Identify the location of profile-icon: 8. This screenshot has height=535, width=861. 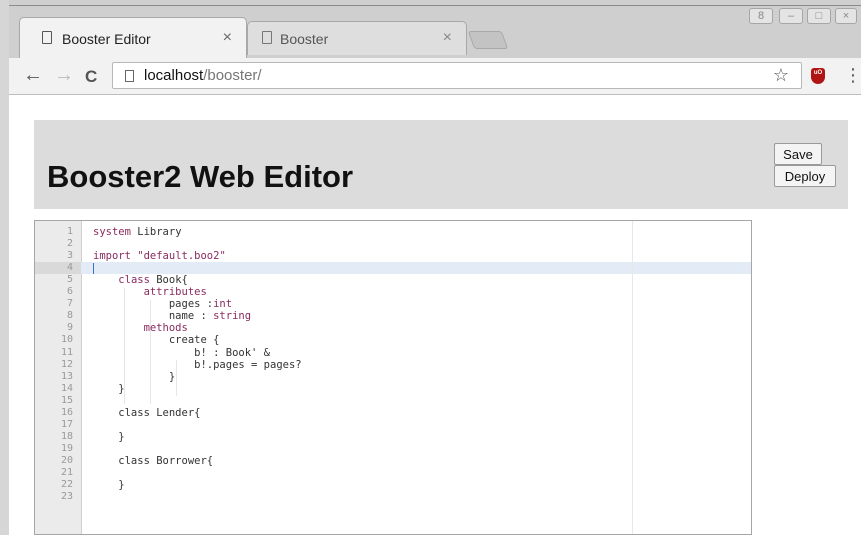
(761, 16).